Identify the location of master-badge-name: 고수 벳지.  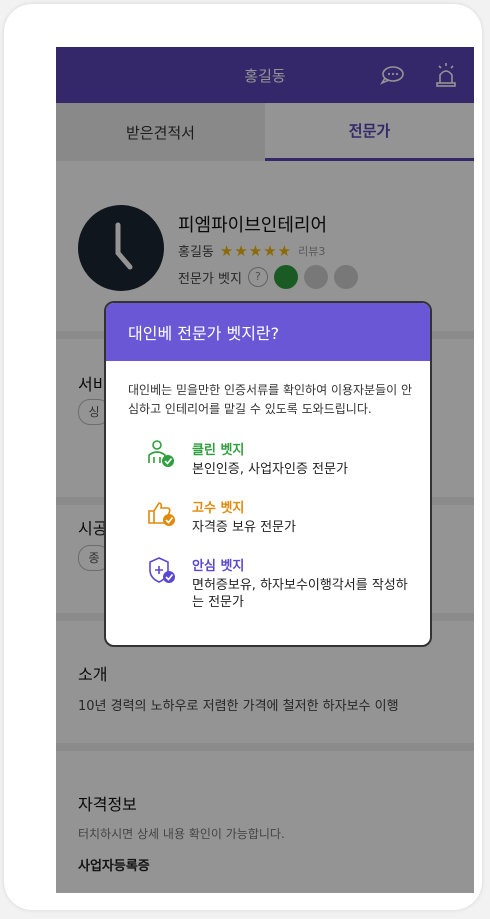
(218, 508).